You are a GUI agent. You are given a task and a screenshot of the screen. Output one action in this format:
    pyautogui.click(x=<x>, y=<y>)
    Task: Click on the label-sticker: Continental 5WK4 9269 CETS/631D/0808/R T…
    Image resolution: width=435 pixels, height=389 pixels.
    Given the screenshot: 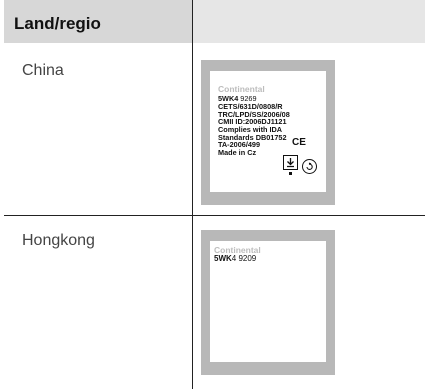 What is the action you would take?
    pyautogui.click(x=268, y=131)
    